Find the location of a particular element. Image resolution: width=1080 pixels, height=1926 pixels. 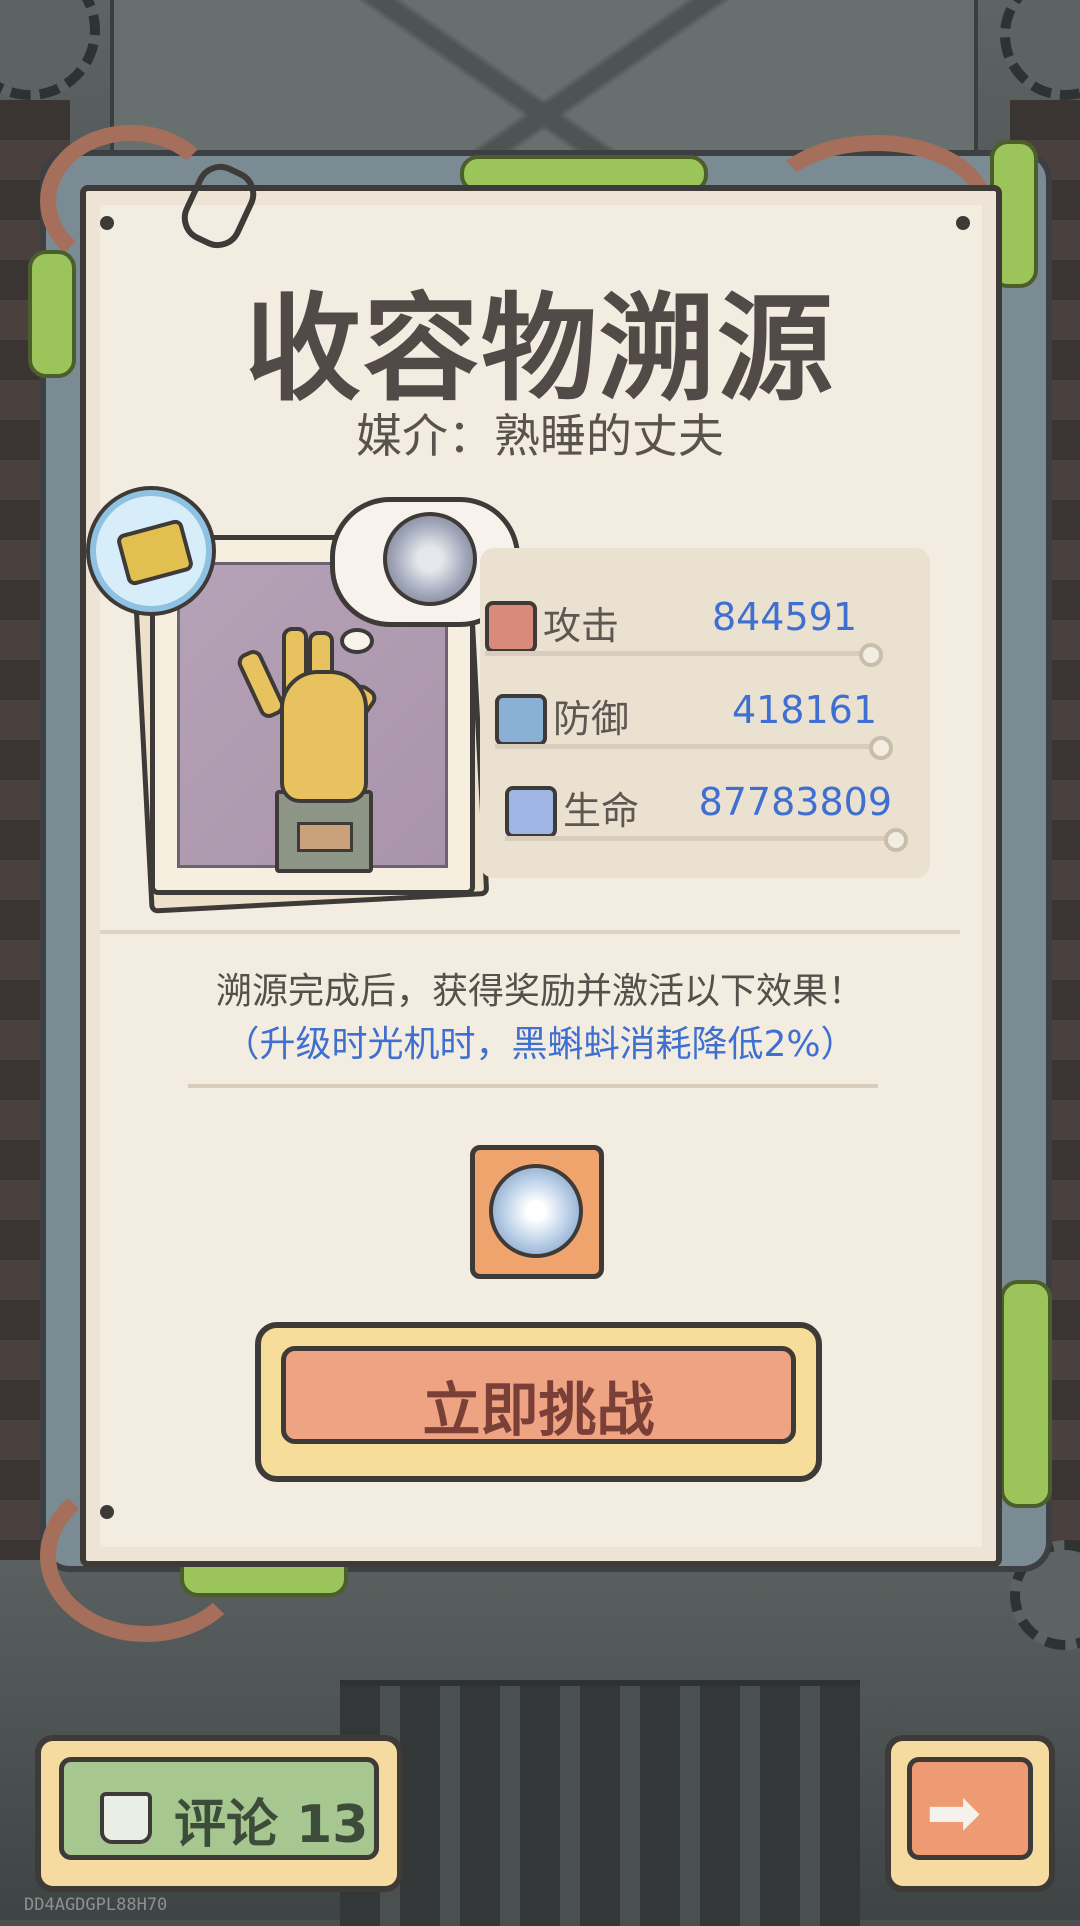

comment-button: 评论 13 is located at coordinates (219, 1813).